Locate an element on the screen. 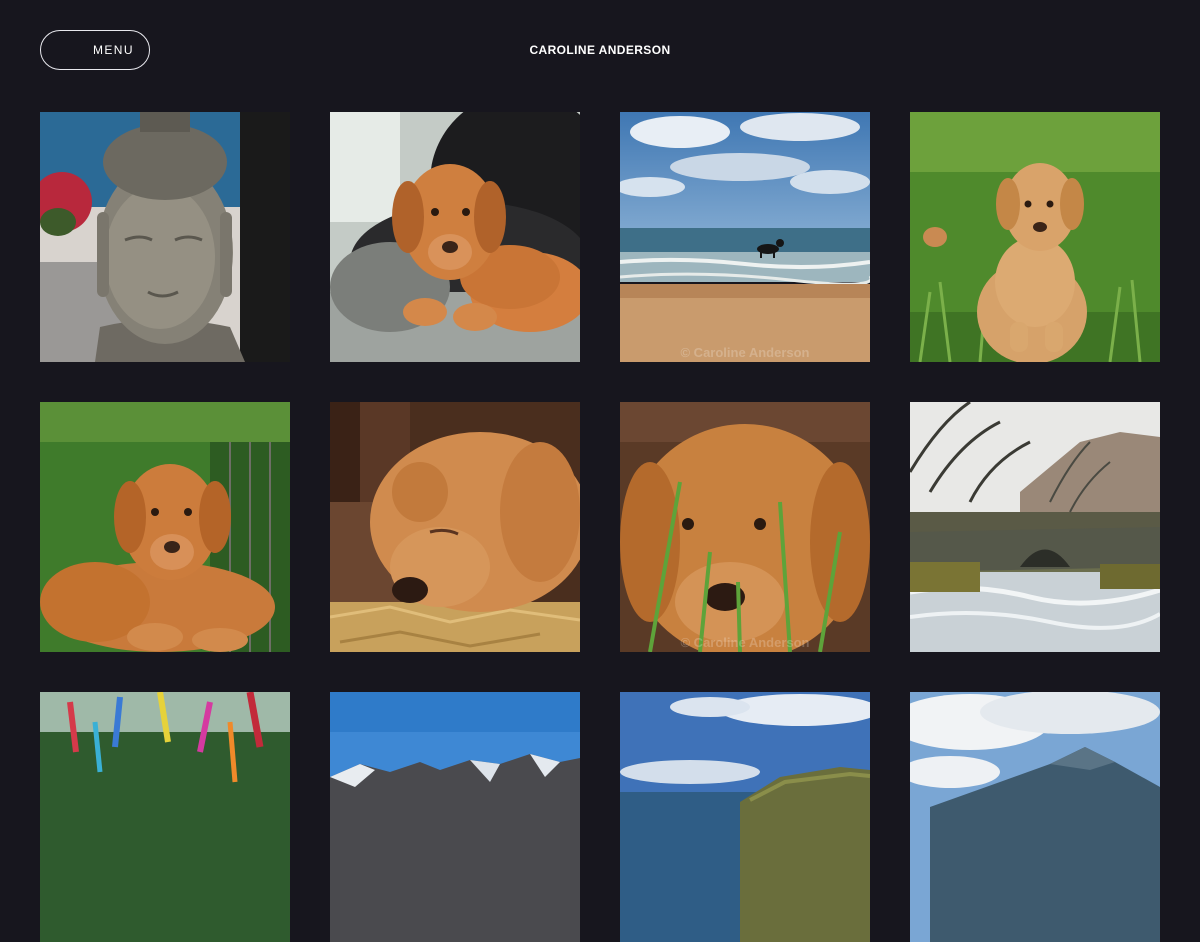  gallery-tile-coastal-cliffs is located at coordinates (745, 817).